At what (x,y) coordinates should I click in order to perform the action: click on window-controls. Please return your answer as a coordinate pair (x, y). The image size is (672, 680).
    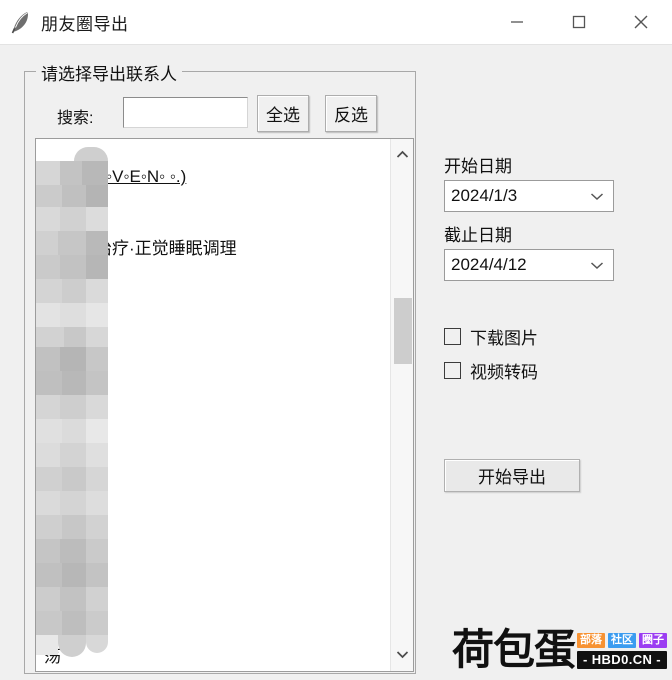
    Looking at the image, I should click on (579, 22).